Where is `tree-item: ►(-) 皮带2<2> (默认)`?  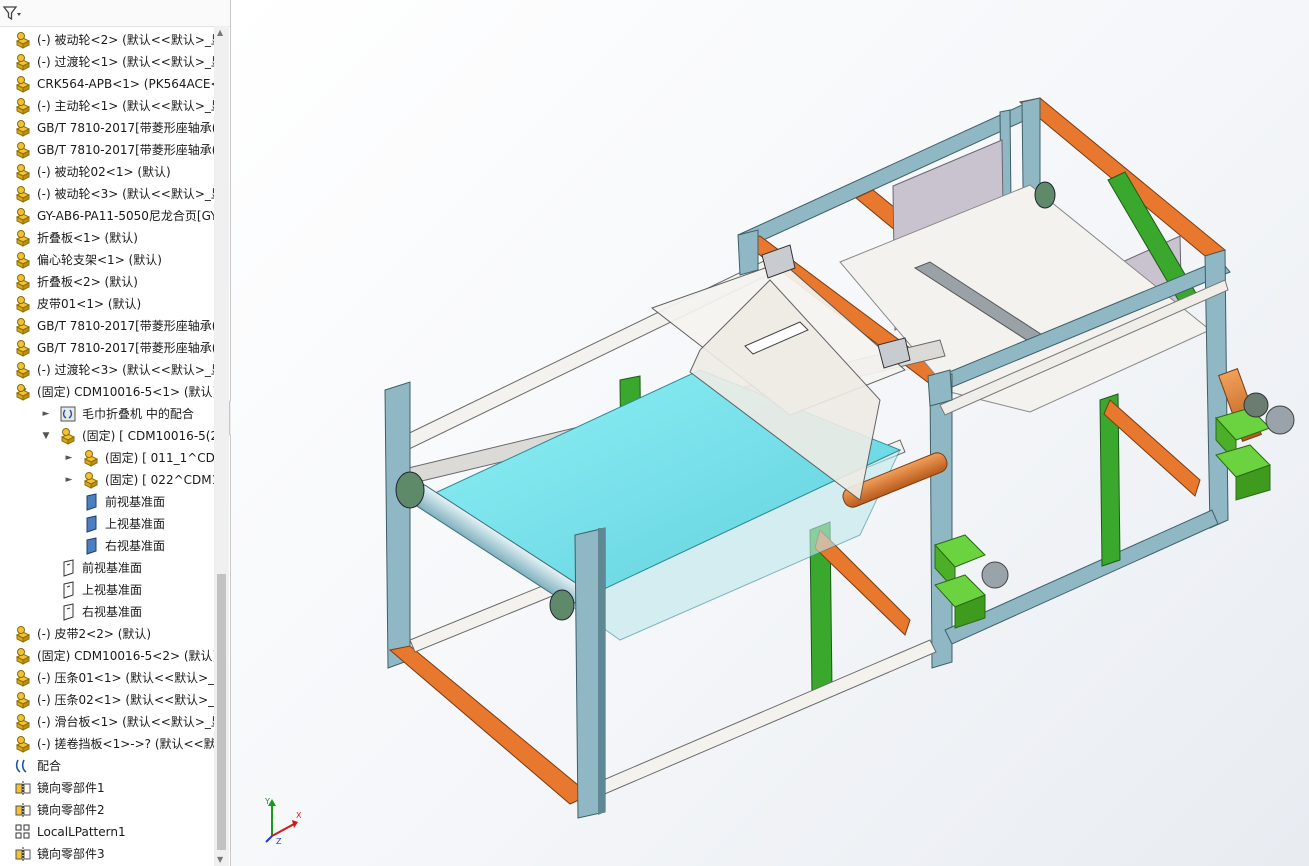
tree-item: ►(-) 皮带2<2> (默认) is located at coordinates (107, 634).